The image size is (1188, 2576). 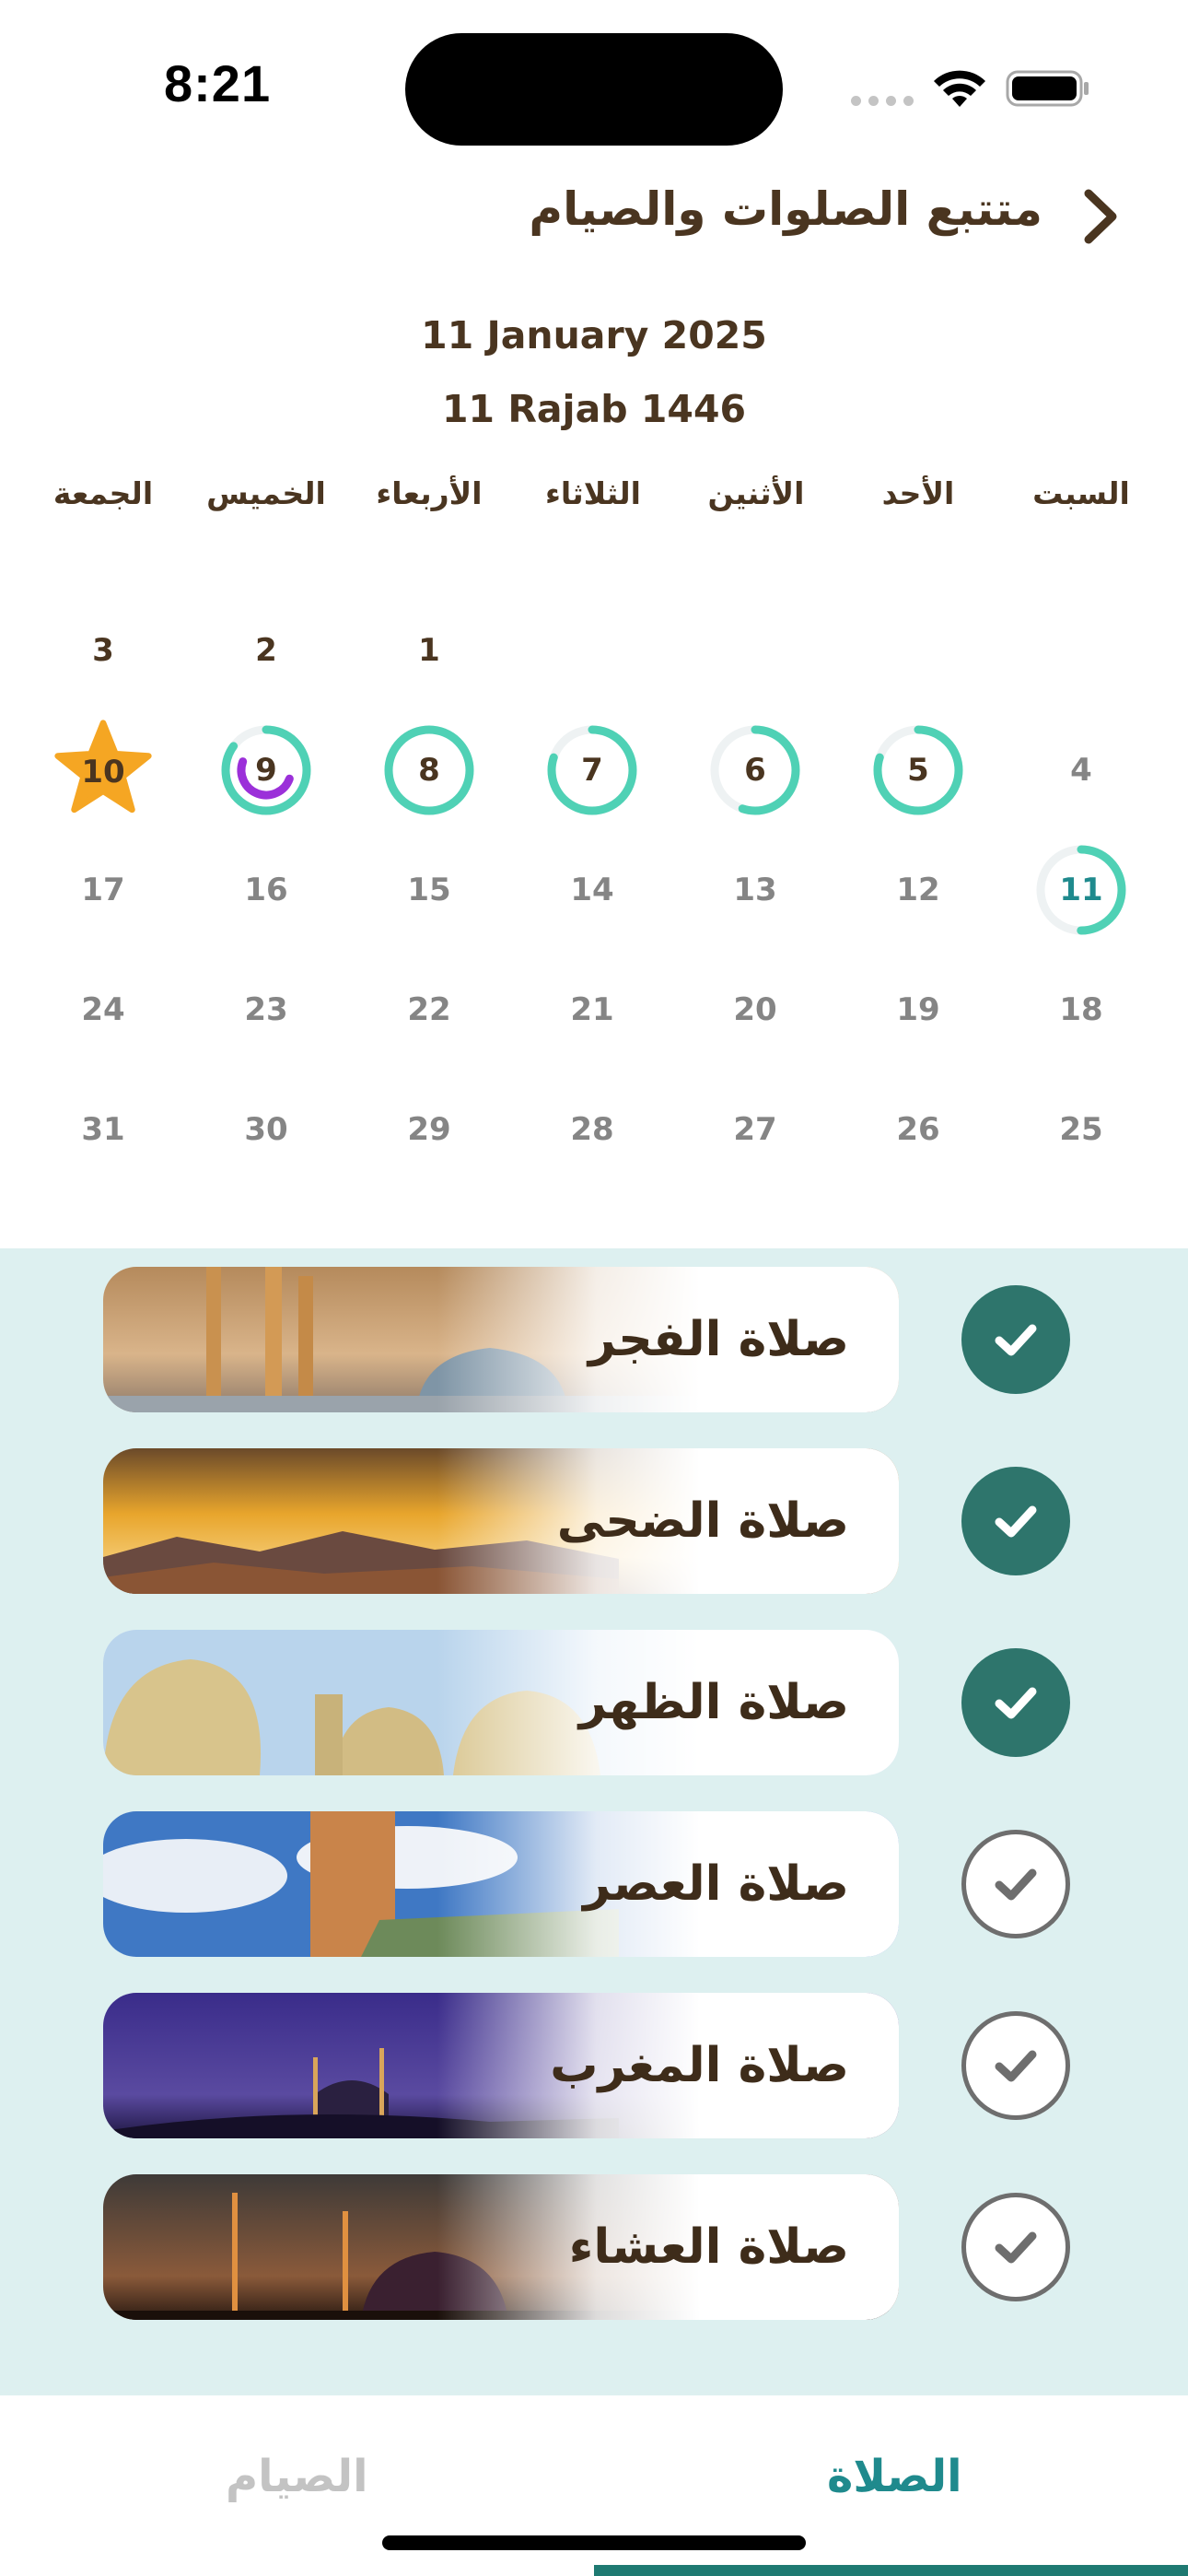 I want to click on calendar-day-2: 2, so click(x=266, y=650).